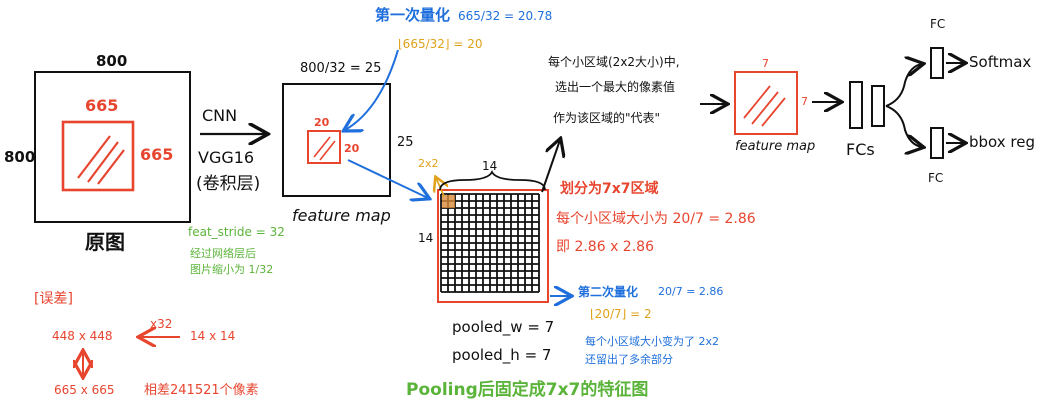 This screenshot has width=1039, height=419. Describe the element at coordinates (605, 247) in the screenshot. I see `division-line3: 即 2.86 x 2.86` at that location.